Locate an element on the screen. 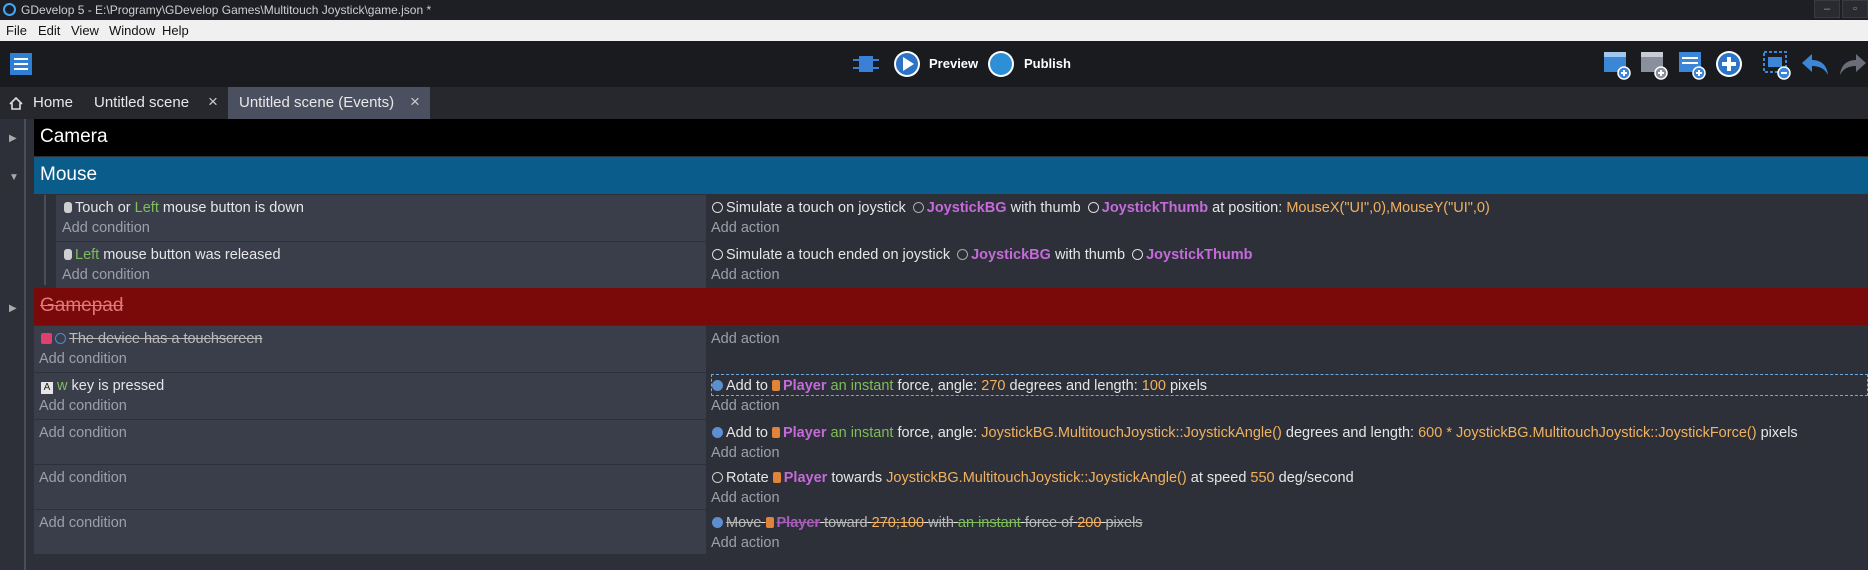 The width and height of the screenshot is (1868, 570). menu-edit: Edit is located at coordinates (49, 30).